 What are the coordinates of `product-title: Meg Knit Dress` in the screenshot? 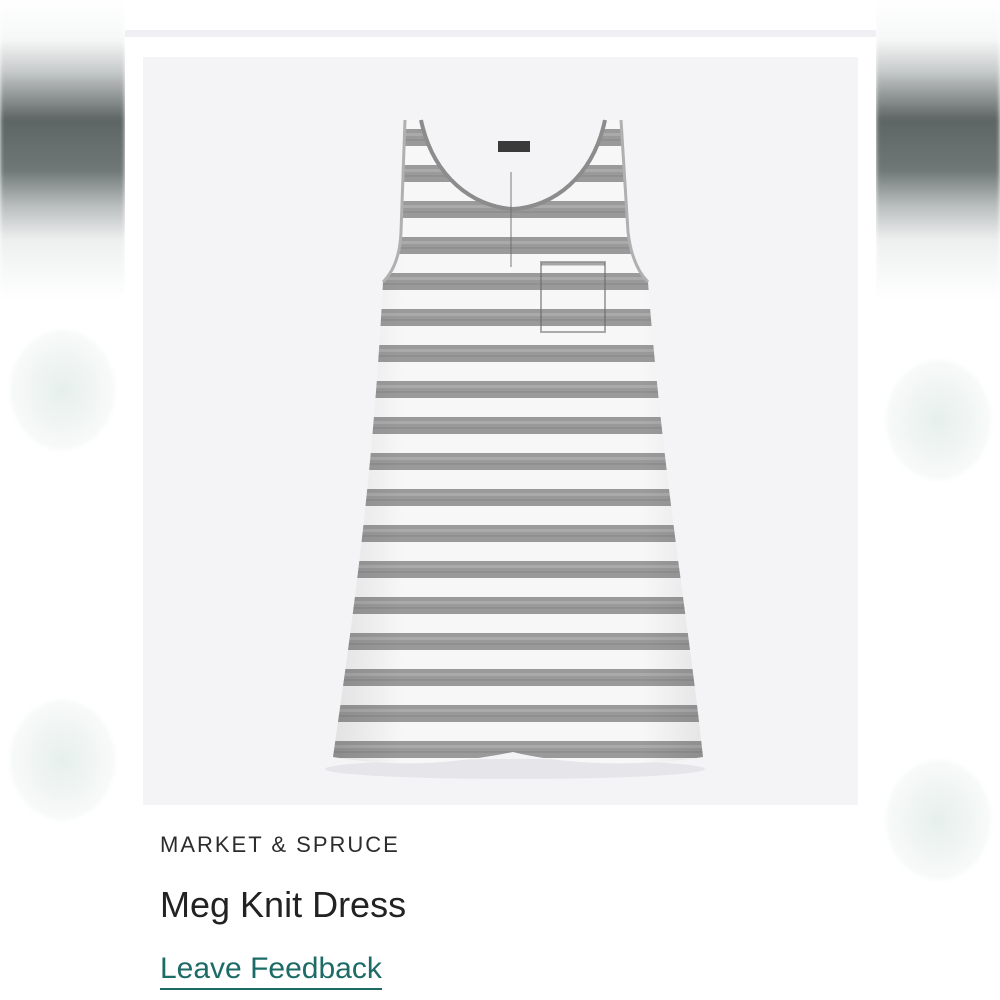 It's located at (283, 904).